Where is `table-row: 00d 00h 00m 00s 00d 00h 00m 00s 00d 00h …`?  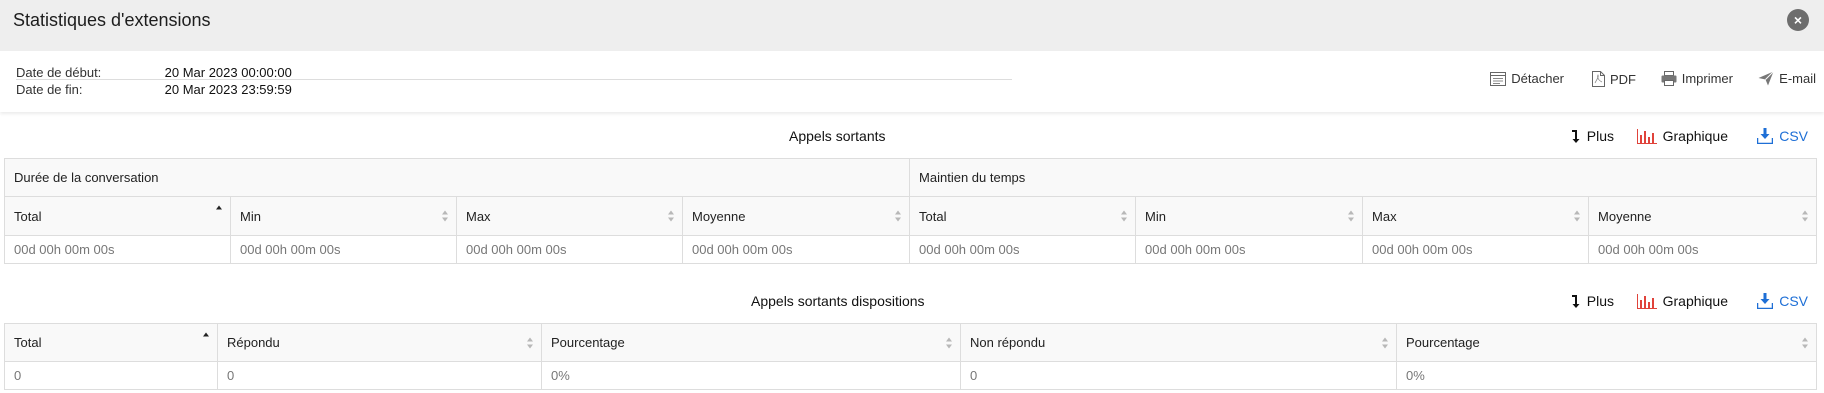
table-row: 00d 00h 00m 00s 00d 00h 00m 00s 00d 00h … is located at coordinates (911, 249).